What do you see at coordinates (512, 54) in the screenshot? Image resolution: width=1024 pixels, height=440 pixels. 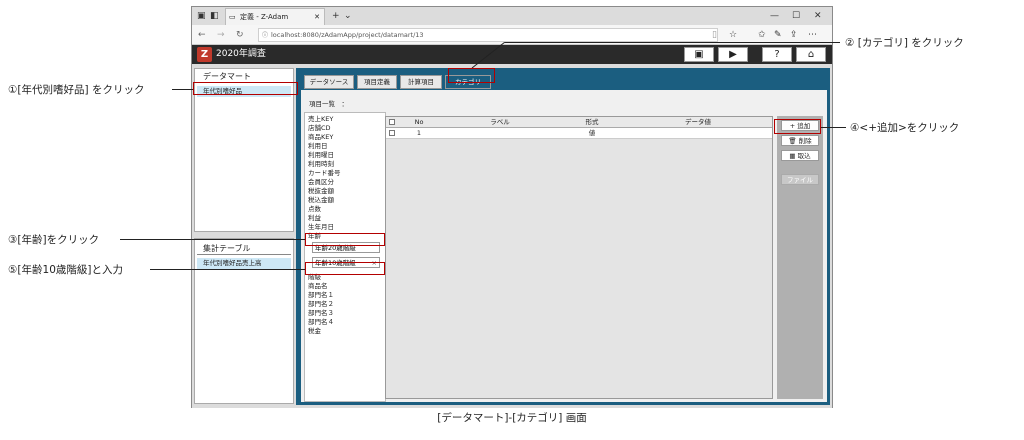 I see `app-header: Z 2020年調査 ▣ ▶ ? ⌂` at bounding box center [512, 54].